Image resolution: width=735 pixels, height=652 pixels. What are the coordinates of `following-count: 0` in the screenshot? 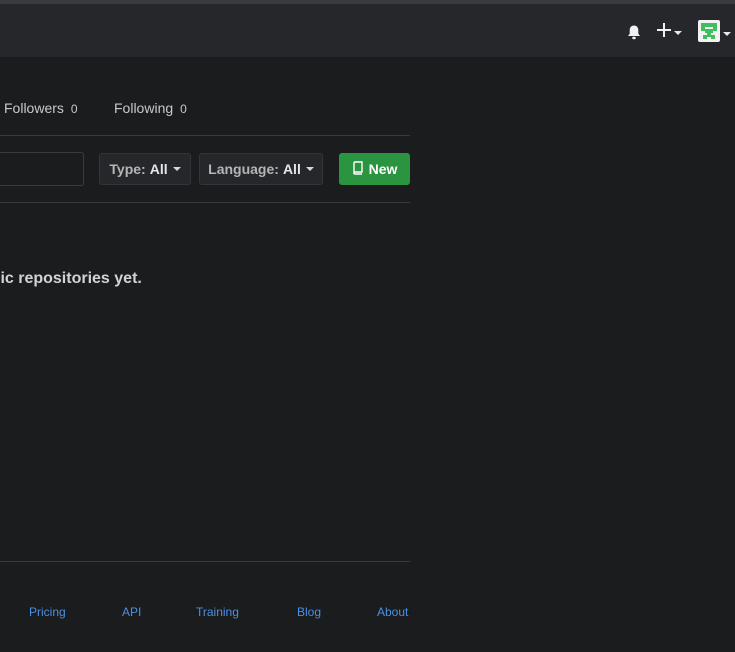 It's located at (183, 109).